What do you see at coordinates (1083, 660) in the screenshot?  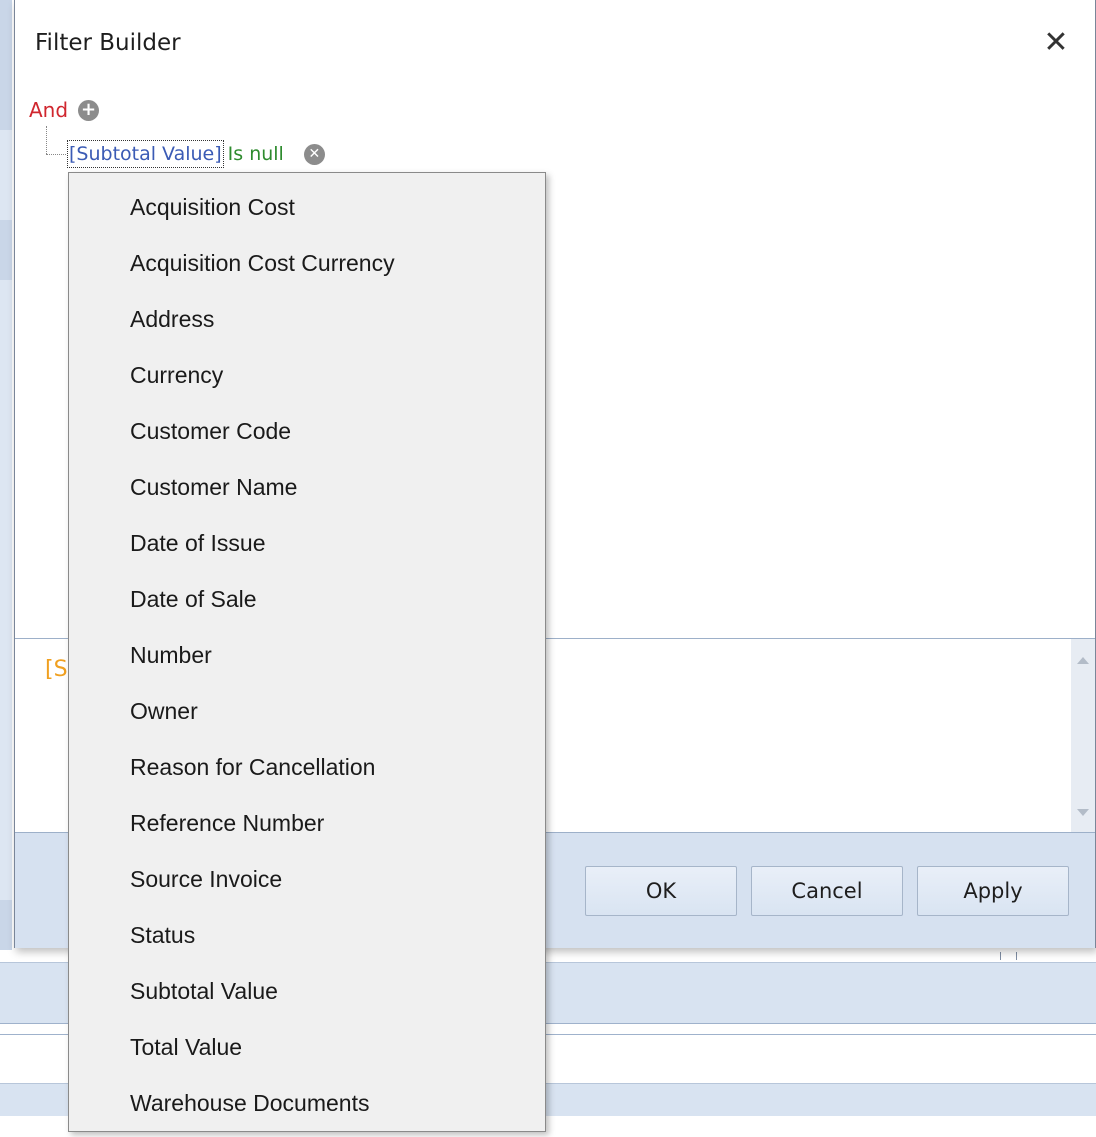 I see `scroll-up-arrow-icon` at bounding box center [1083, 660].